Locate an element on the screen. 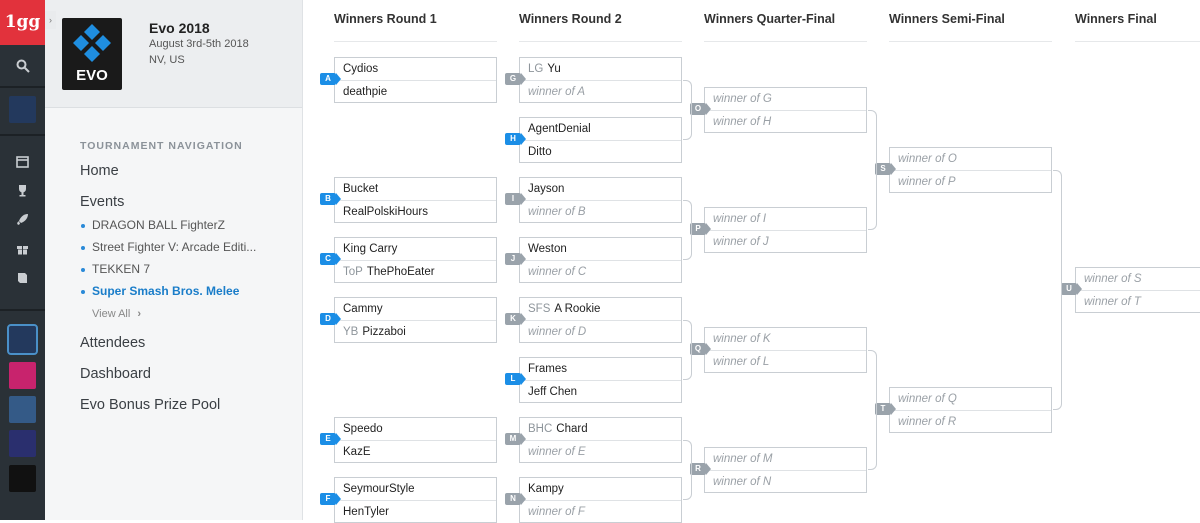 The image size is (1200, 523). match-card: Bucket RealPolskiHours is located at coordinates (415, 200).